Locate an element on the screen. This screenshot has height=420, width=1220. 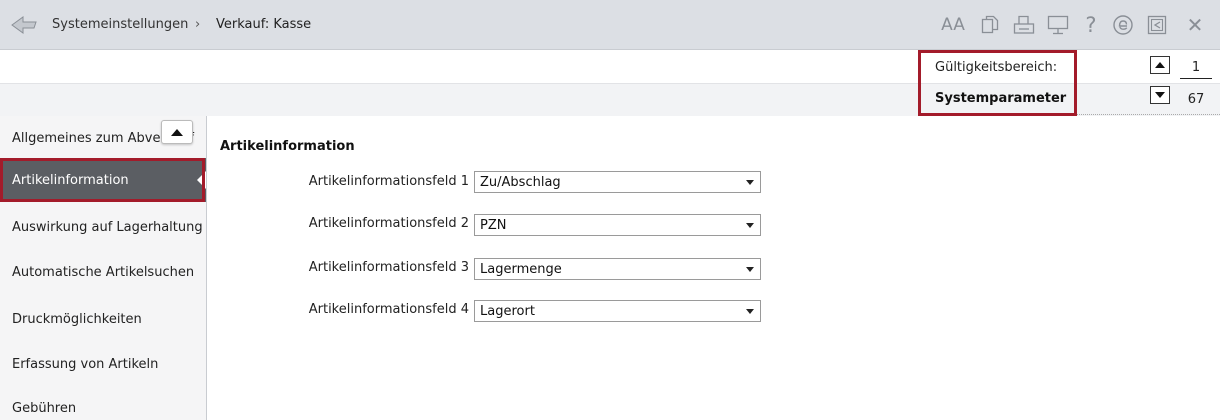
breadcrumb-parent: Systemeinstellungen is located at coordinates (120, 24).